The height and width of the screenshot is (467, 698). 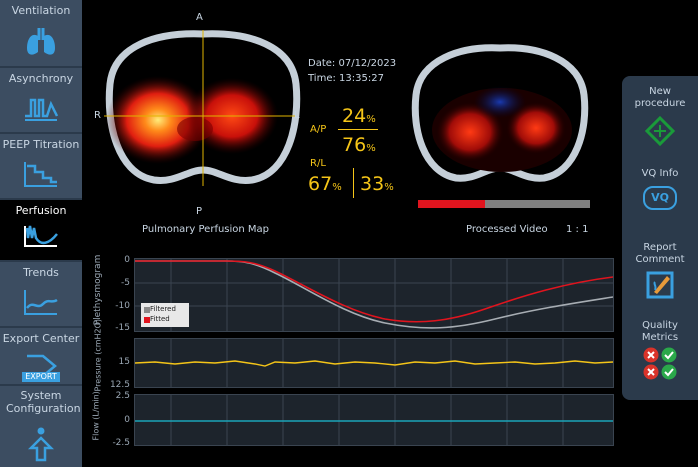 I want to click on ap-divider, so click(x=358, y=129).